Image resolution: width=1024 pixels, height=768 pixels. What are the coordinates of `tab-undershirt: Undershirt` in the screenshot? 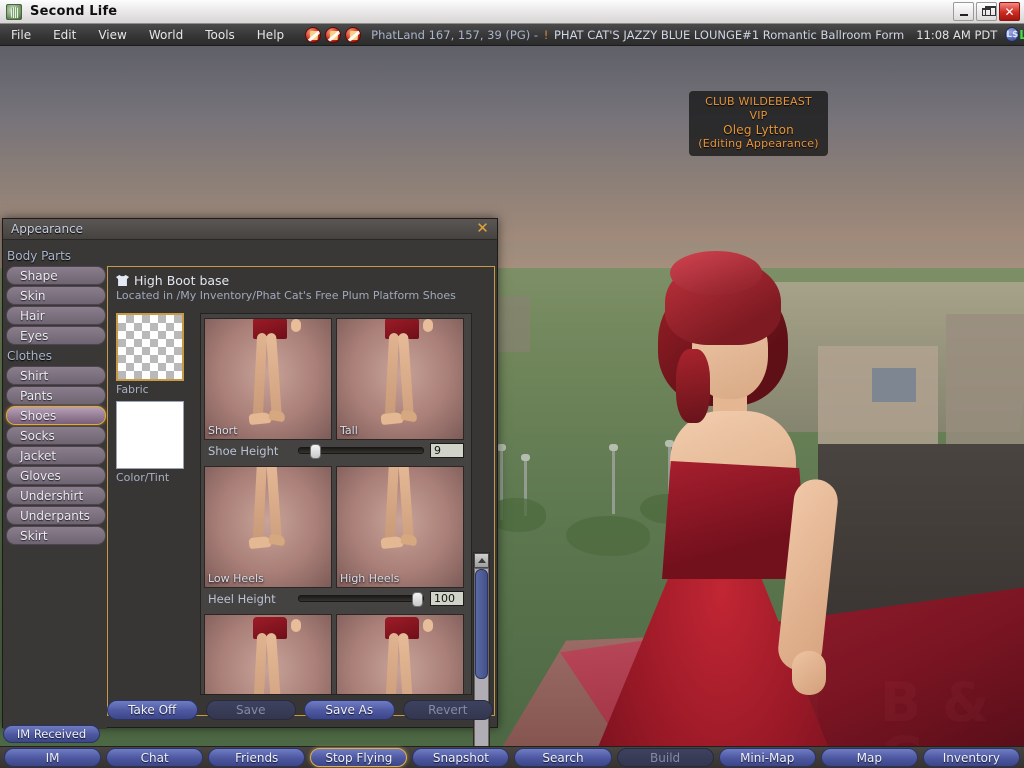 It's located at (56, 495).